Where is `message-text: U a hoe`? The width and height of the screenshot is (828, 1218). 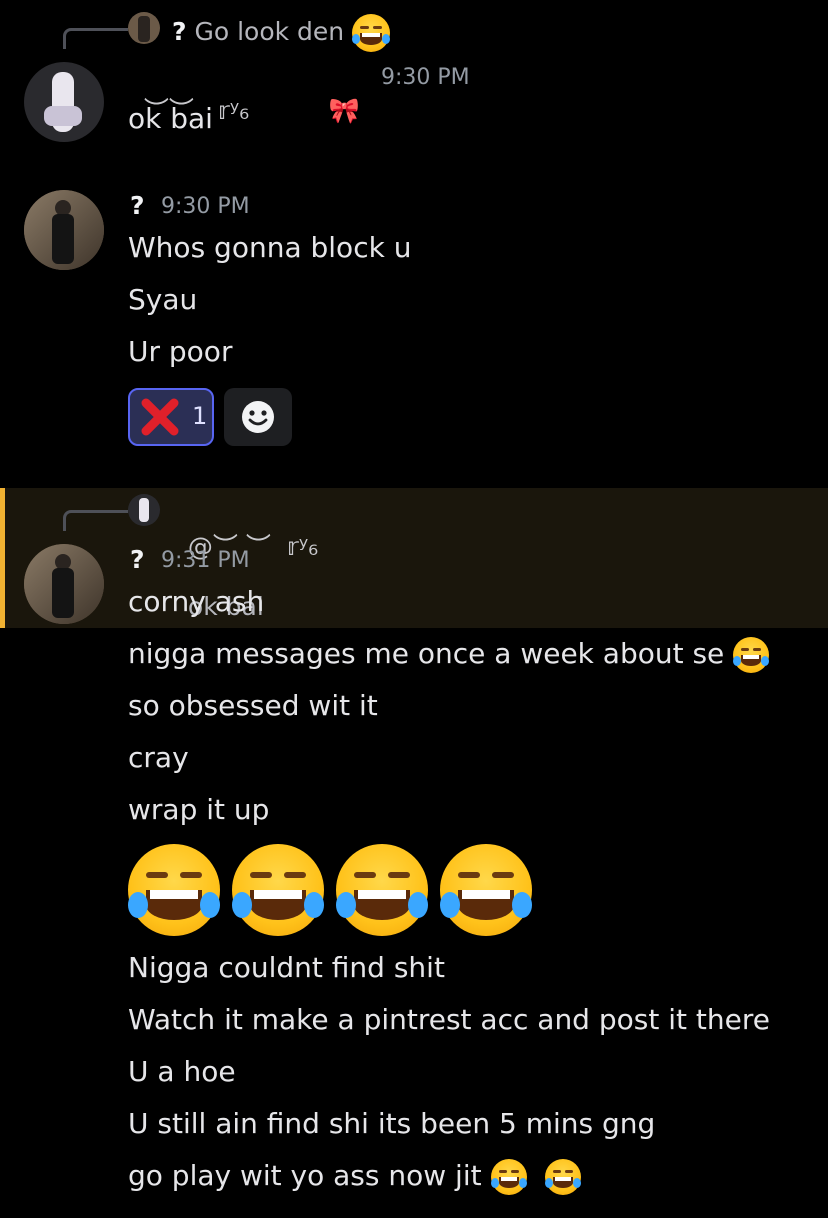
message-text: U a hoe is located at coordinates (182, 1071).